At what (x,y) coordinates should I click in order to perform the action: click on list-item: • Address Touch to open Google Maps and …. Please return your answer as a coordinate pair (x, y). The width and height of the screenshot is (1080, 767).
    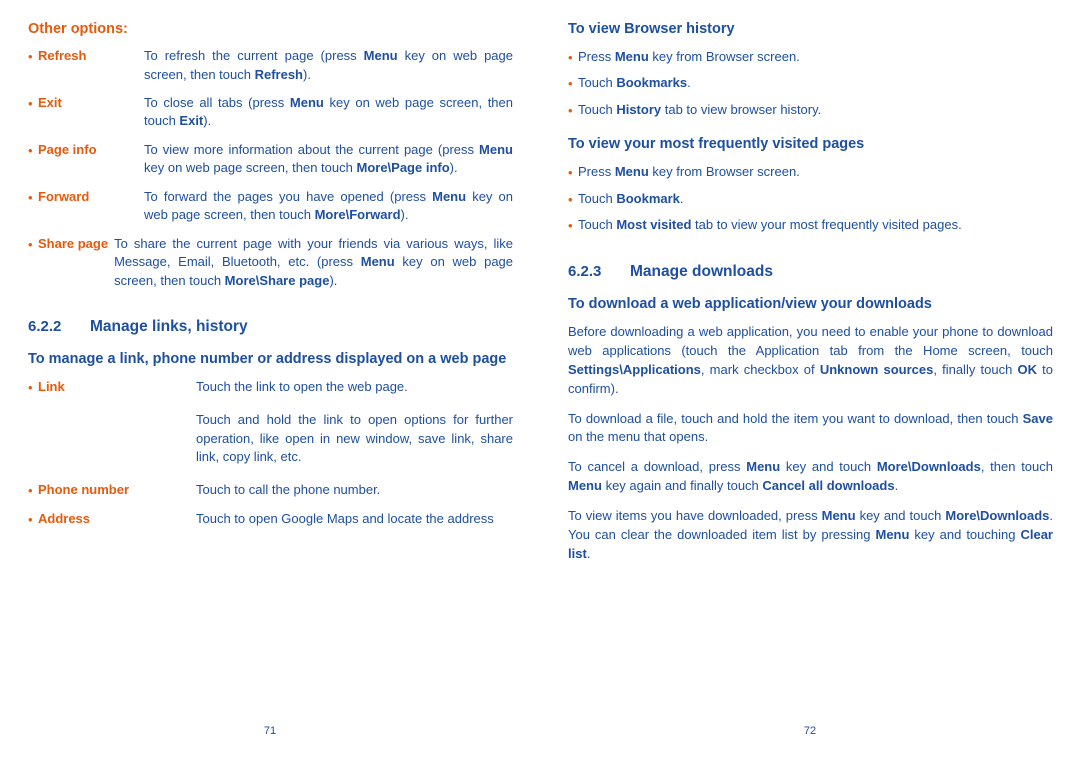
    Looking at the image, I should click on (270, 519).